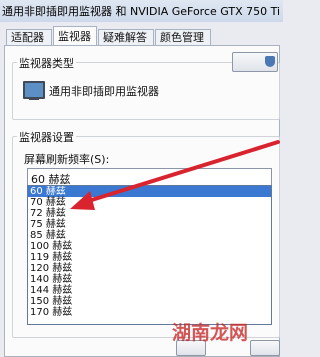 The image size is (320, 357). What do you see at coordinates (126, 37) in the screenshot?
I see `tab-troubleshoot: 疑难解答` at bounding box center [126, 37].